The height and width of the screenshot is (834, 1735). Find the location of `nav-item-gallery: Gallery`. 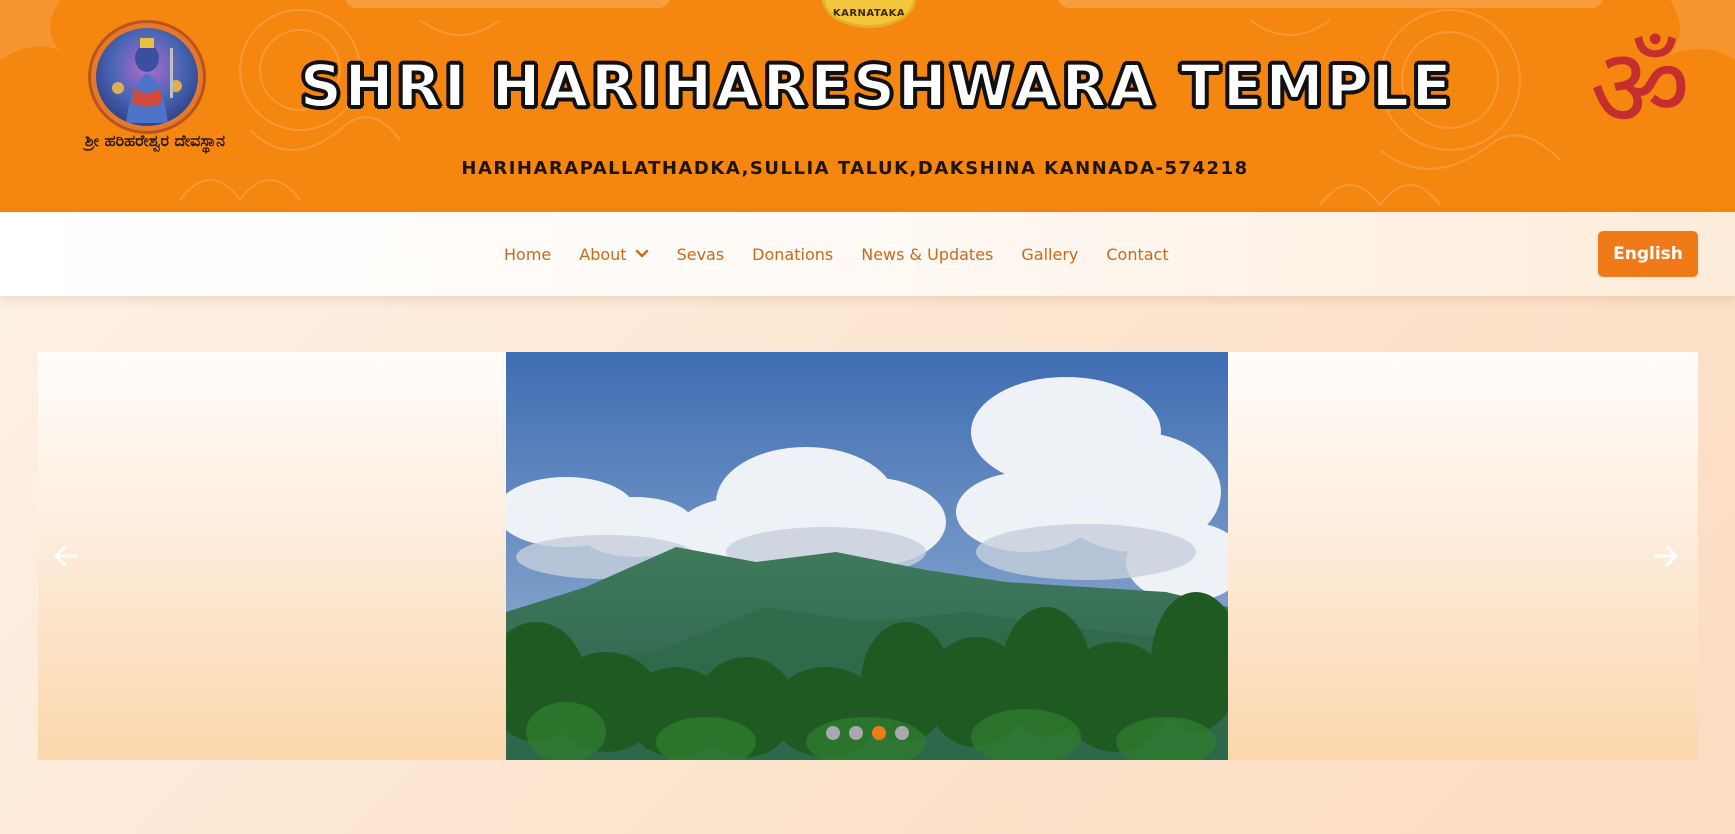

nav-item-gallery: Gallery is located at coordinates (1049, 254).